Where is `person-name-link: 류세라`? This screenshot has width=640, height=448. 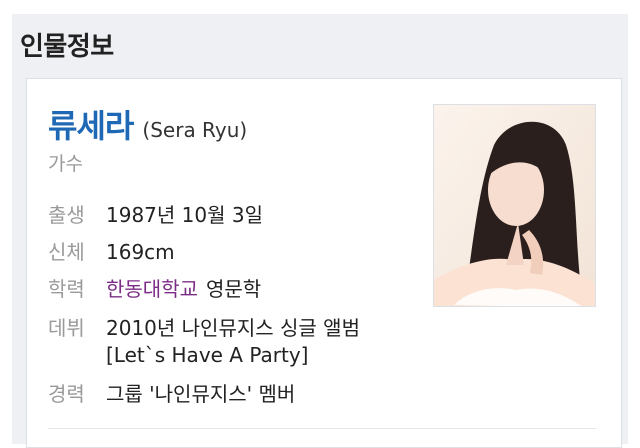
person-name-link: 류세라 is located at coordinates (91, 126).